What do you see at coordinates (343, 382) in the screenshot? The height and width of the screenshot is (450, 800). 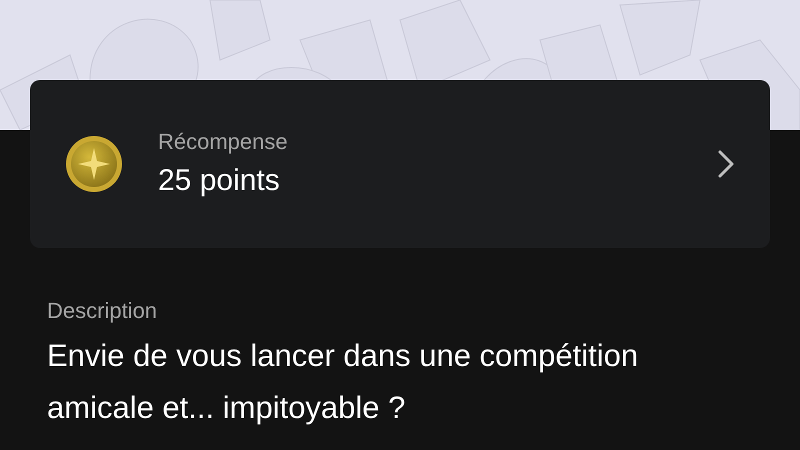 I see `description-text: Envie de vous lancer dans une compétition amicale et... impitoyable ?` at bounding box center [343, 382].